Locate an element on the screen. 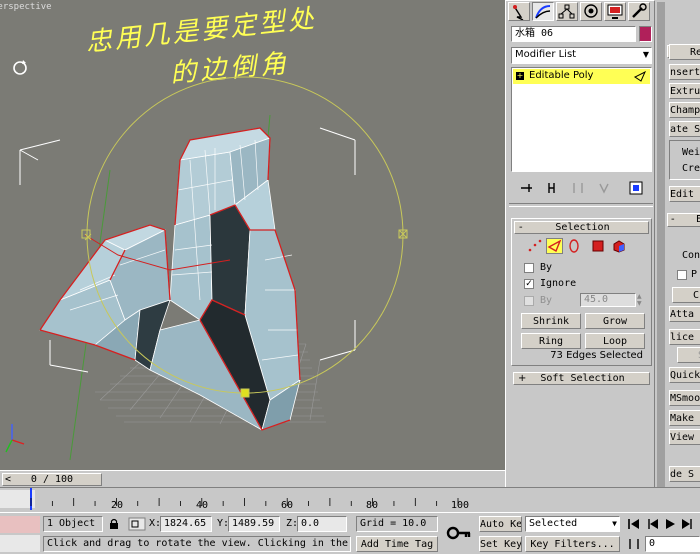 This screenshot has height=554, width=700. attach-button: Atta is located at coordinates (684, 314).